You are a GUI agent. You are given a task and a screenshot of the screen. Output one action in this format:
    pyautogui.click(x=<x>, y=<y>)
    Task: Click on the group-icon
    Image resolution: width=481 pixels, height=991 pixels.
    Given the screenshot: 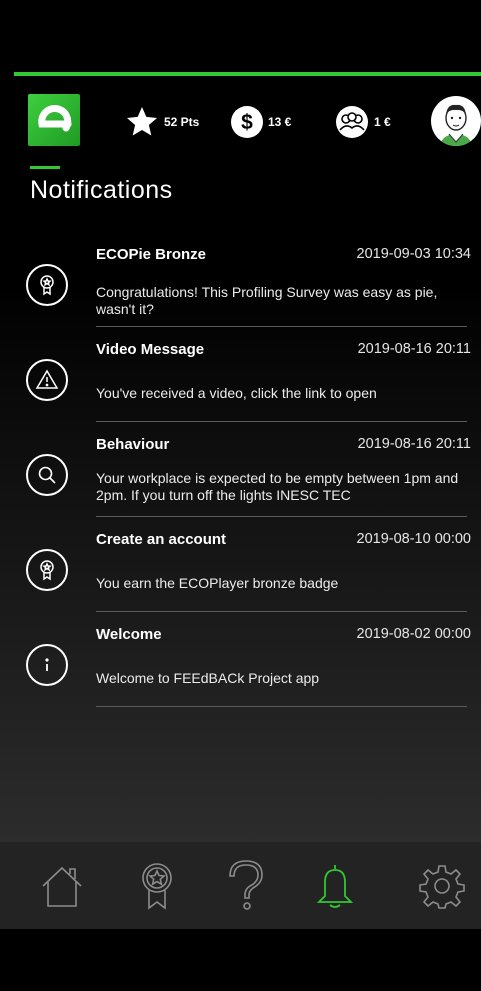 What is the action you would take?
    pyautogui.click(x=352, y=122)
    